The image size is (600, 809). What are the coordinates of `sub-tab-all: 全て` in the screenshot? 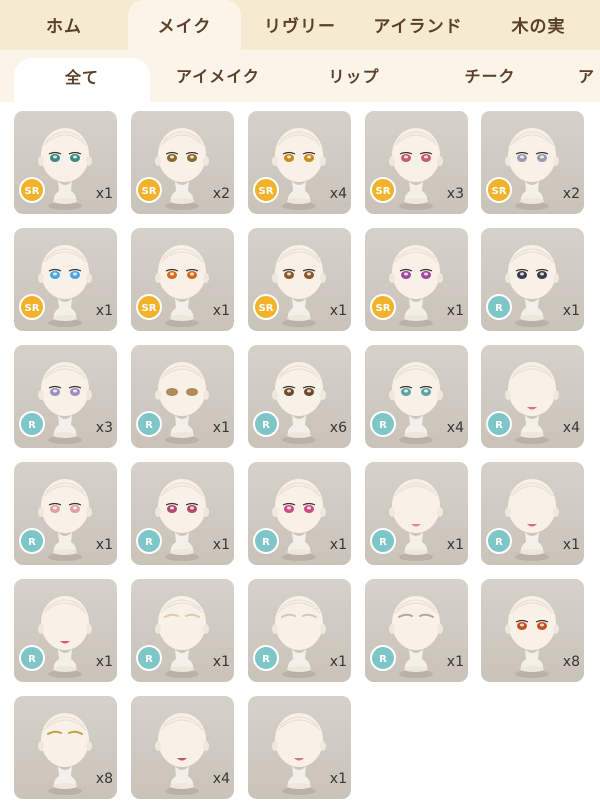 It's located at (82, 80).